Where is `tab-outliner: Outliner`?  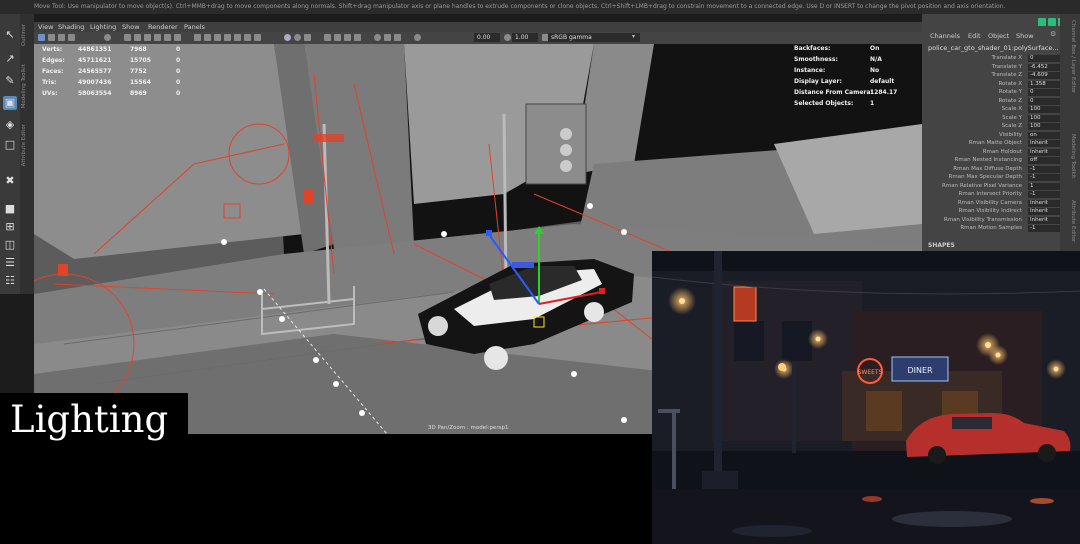 tab-outliner: Outliner is located at coordinates (27, 35).